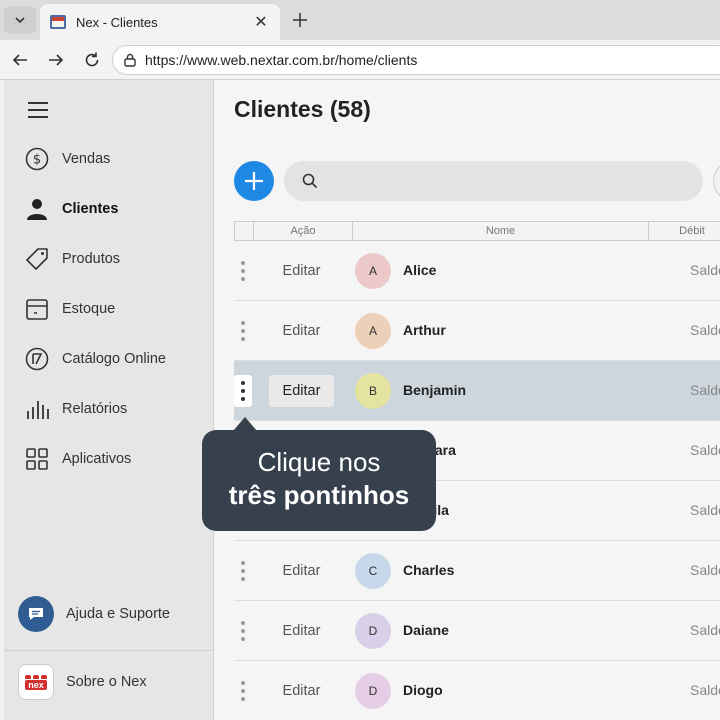 This screenshot has height=720, width=720. Describe the element at coordinates (130, 60) in the screenshot. I see `lock-icon` at that location.